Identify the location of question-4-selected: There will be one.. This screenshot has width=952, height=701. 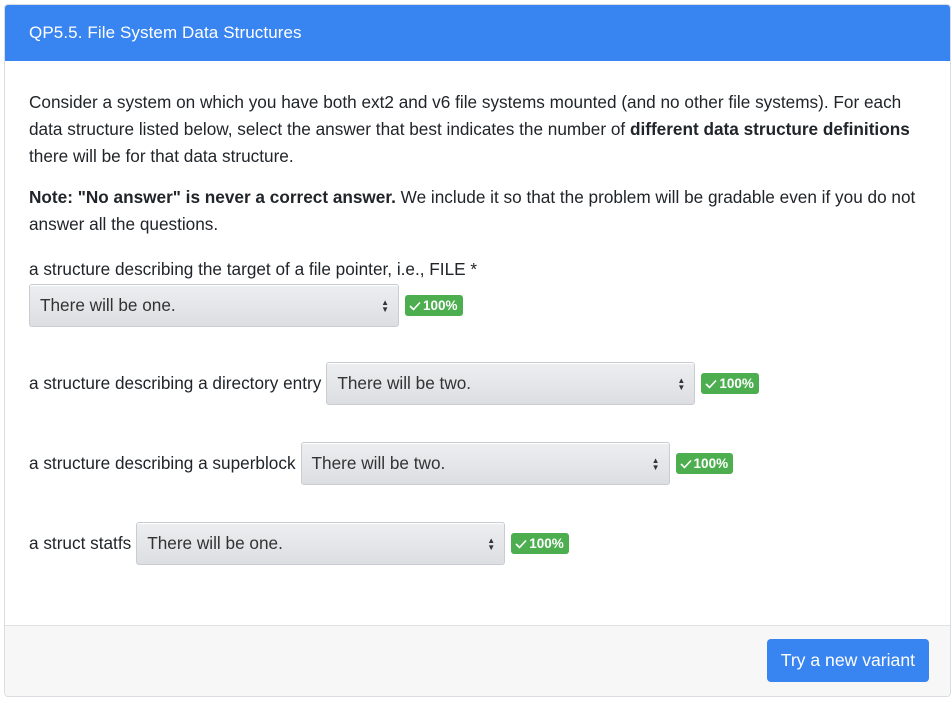
(215, 543).